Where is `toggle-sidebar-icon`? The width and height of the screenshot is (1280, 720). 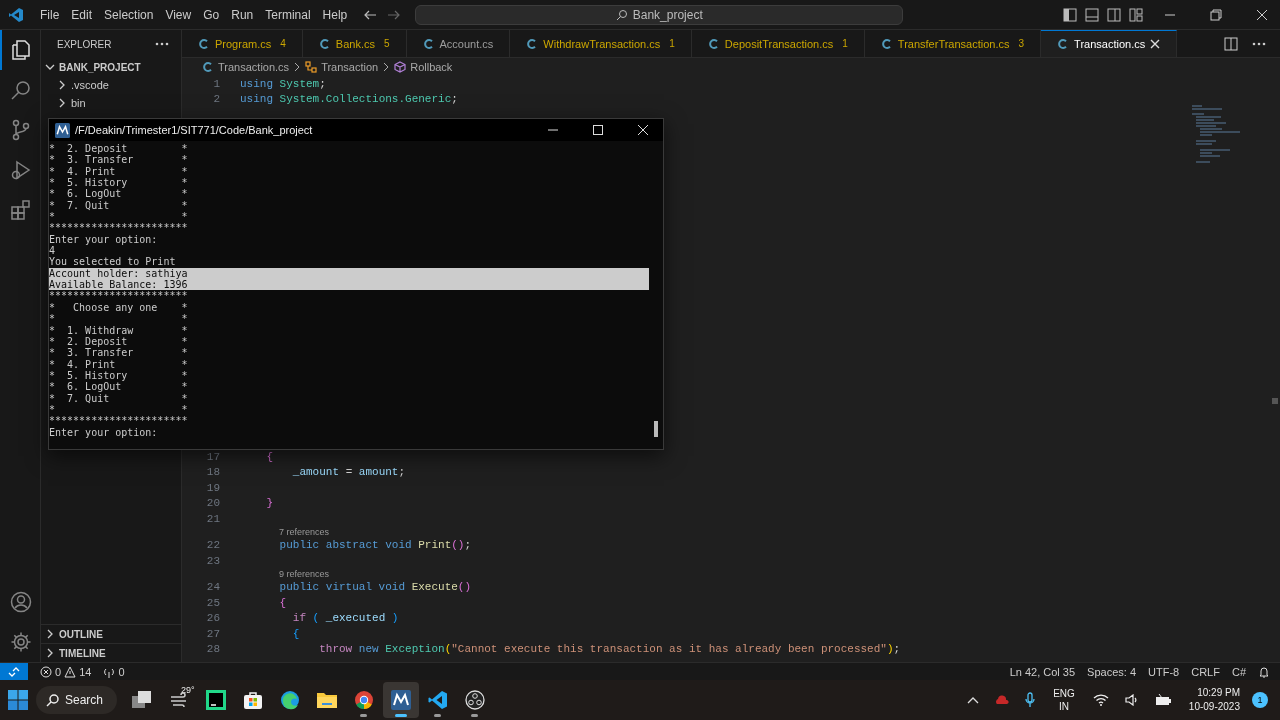
toggle-sidebar-icon is located at coordinates (1070, 14).